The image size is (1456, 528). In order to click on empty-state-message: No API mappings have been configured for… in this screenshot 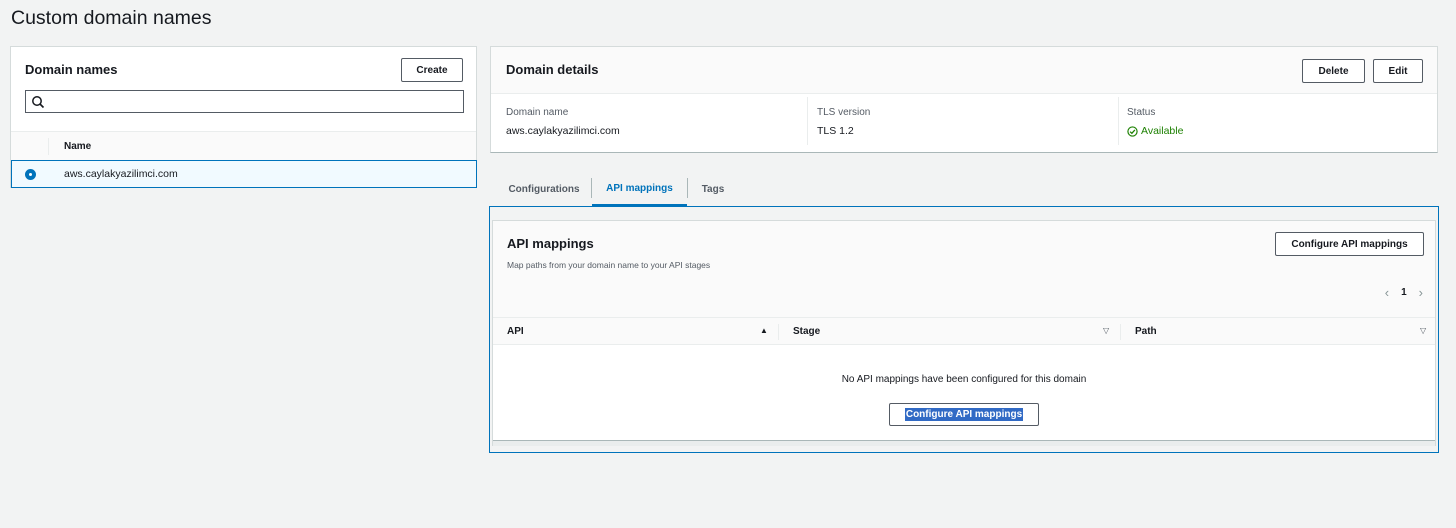, I will do `click(964, 379)`.